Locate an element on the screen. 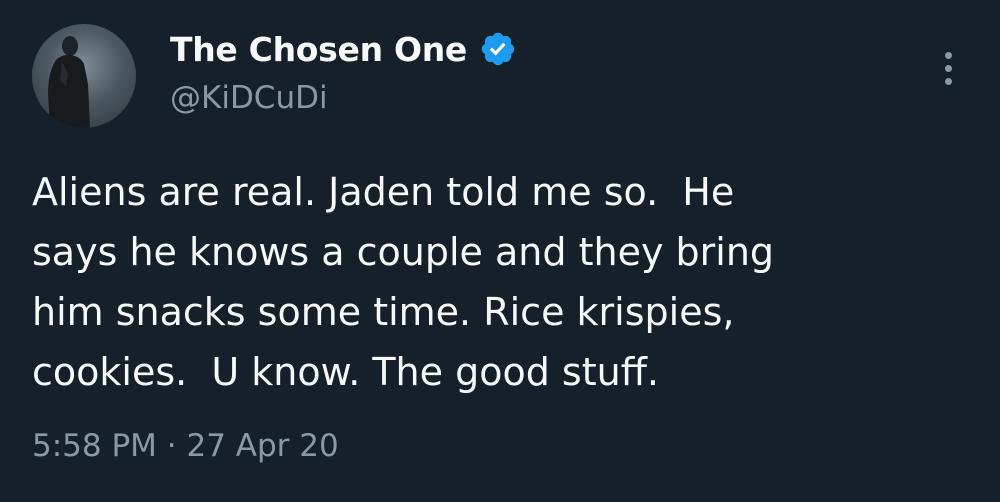 Image resolution: width=1000 pixels, height=502 pixels. author-display-name: The Chosen One is located at coordinates (318, 49).